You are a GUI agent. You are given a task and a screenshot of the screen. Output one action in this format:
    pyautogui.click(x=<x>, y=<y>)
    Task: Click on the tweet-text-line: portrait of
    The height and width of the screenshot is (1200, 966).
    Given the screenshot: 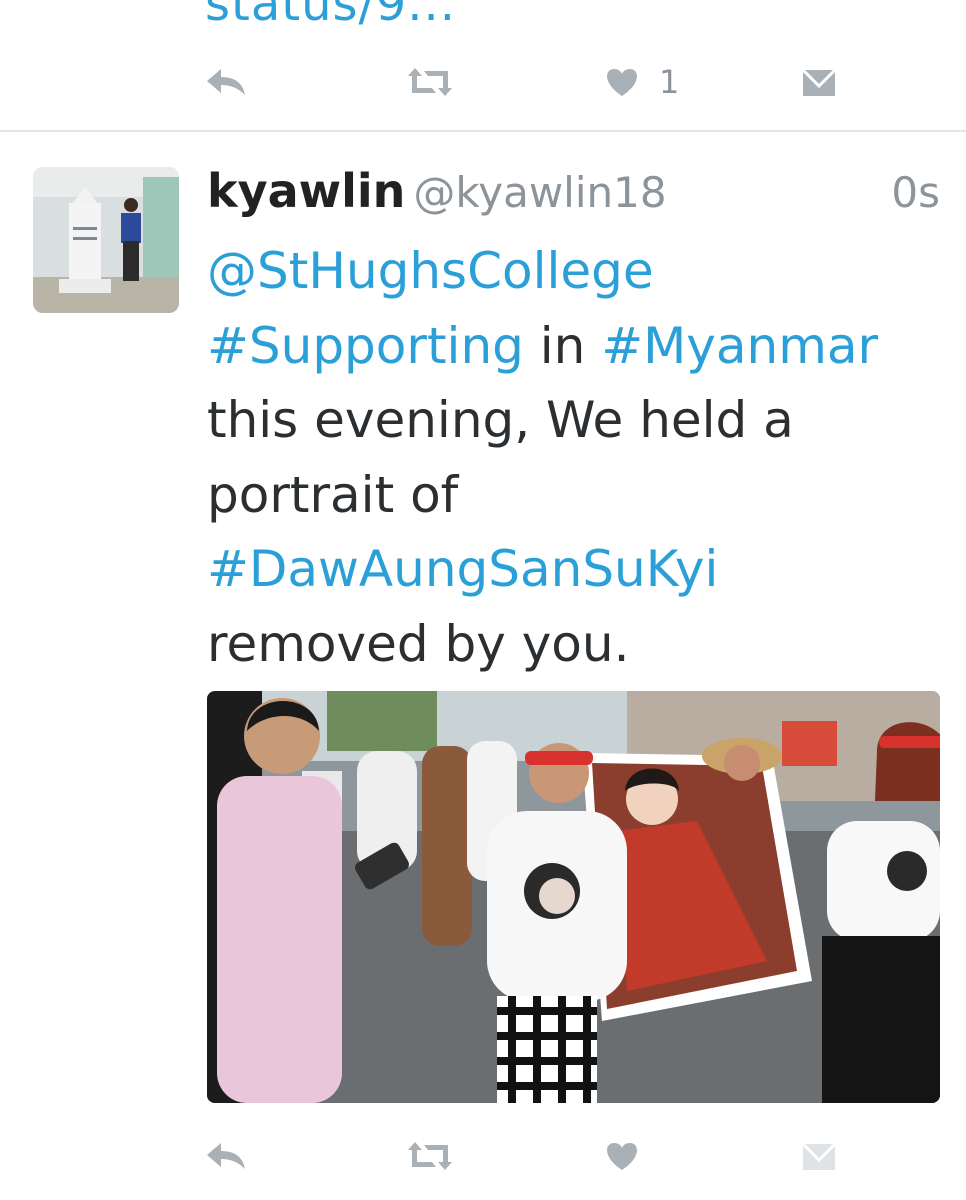 What is the action you would take?
    pyautogui.click(x=333, y=494)
    